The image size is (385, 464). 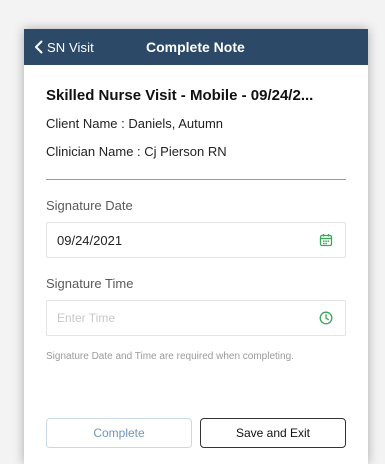 I want to click on page-title: Complete Note, so click(x=195, y=47).